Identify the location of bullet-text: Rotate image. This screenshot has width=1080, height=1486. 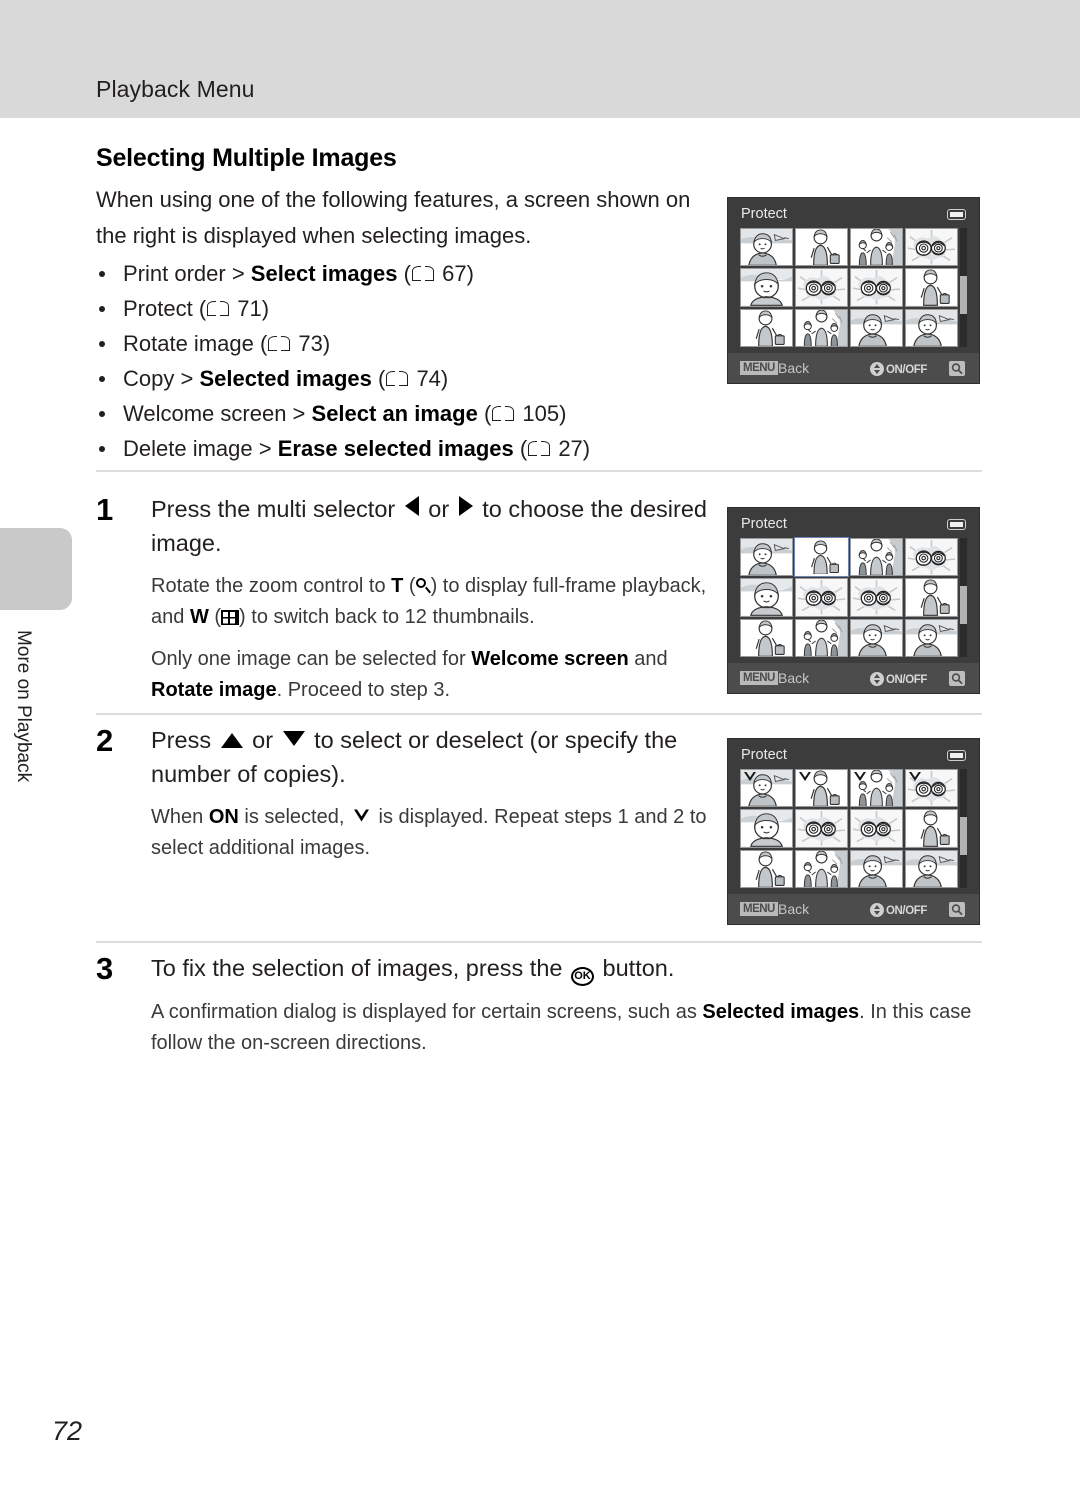
(191, 343).